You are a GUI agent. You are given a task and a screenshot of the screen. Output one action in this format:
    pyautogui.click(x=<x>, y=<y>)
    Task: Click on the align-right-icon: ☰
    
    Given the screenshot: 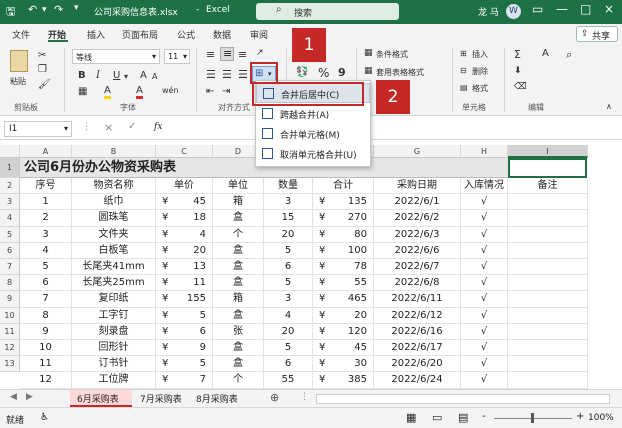 What is the action you would take?
    pyautogui.click(x=243, y=74)
    